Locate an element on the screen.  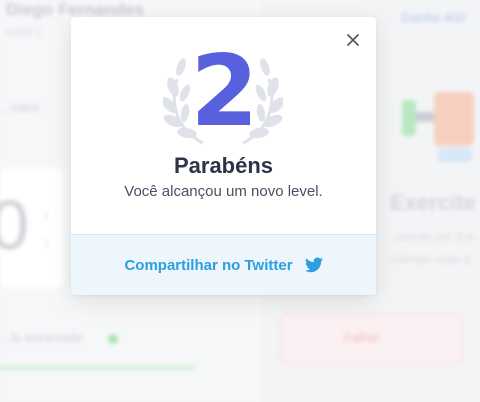
timer-digit: 0 is located at coordinates (14, 225).